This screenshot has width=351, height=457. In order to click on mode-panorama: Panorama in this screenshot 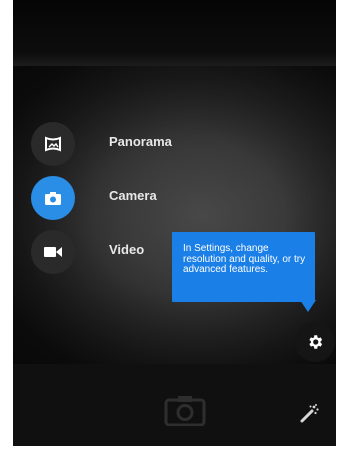, I will do `click(101, 144)`.